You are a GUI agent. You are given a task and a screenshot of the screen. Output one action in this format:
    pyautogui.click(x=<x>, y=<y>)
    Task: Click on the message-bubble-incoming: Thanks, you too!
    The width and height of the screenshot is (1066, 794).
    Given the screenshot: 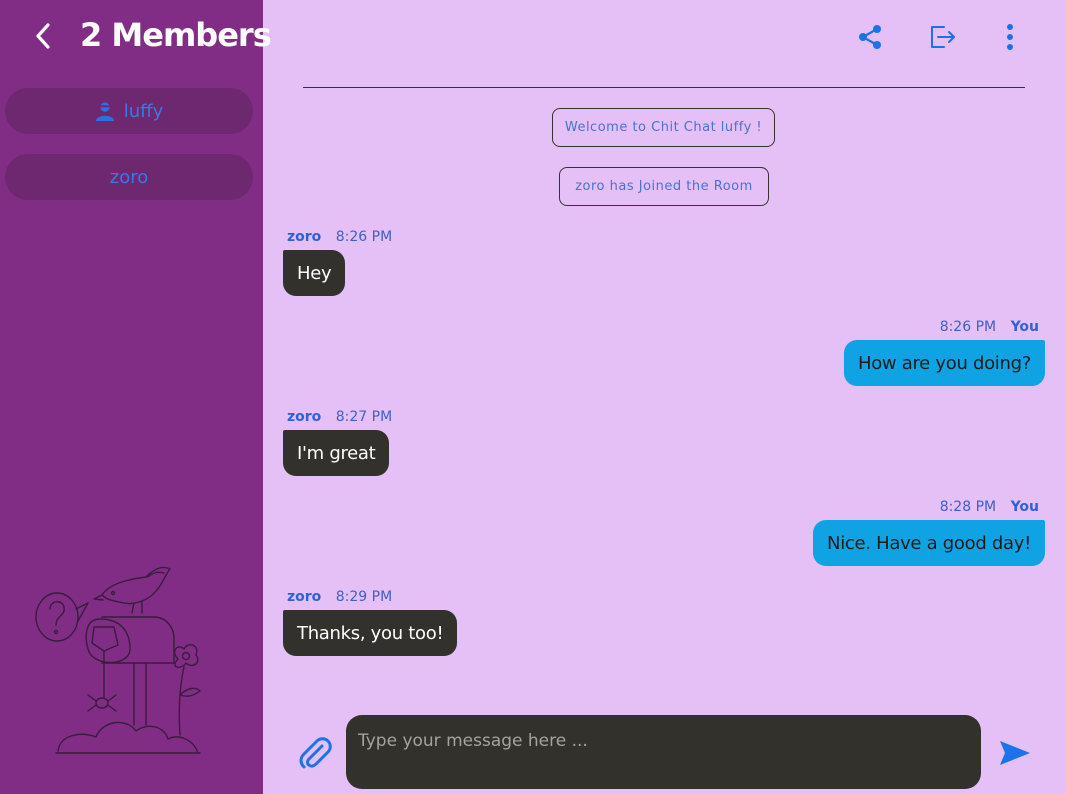 What is the action you would take?
    pyautogui.click(x=370, y=633)
    